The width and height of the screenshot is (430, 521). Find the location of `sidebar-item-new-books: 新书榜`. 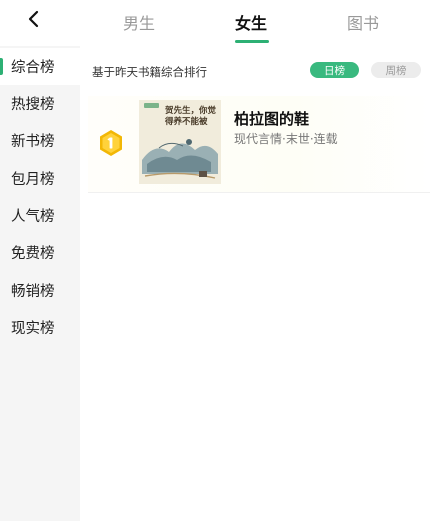

sidebar-item-new-books: 新书榜 is located at coordinates (40, 140).